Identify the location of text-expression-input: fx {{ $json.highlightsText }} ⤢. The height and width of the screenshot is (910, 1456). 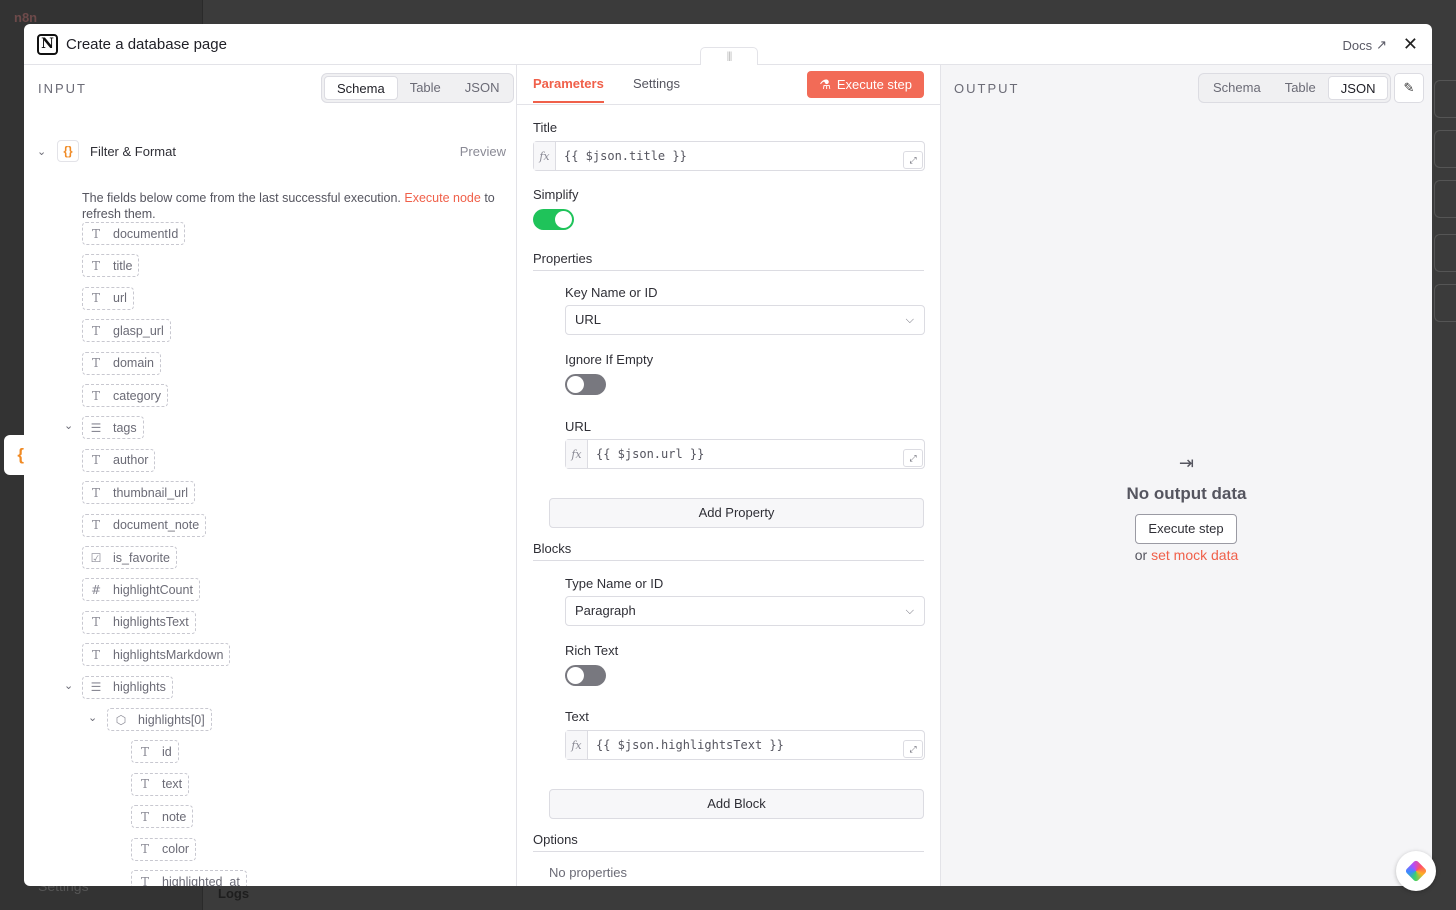
(745, 745).